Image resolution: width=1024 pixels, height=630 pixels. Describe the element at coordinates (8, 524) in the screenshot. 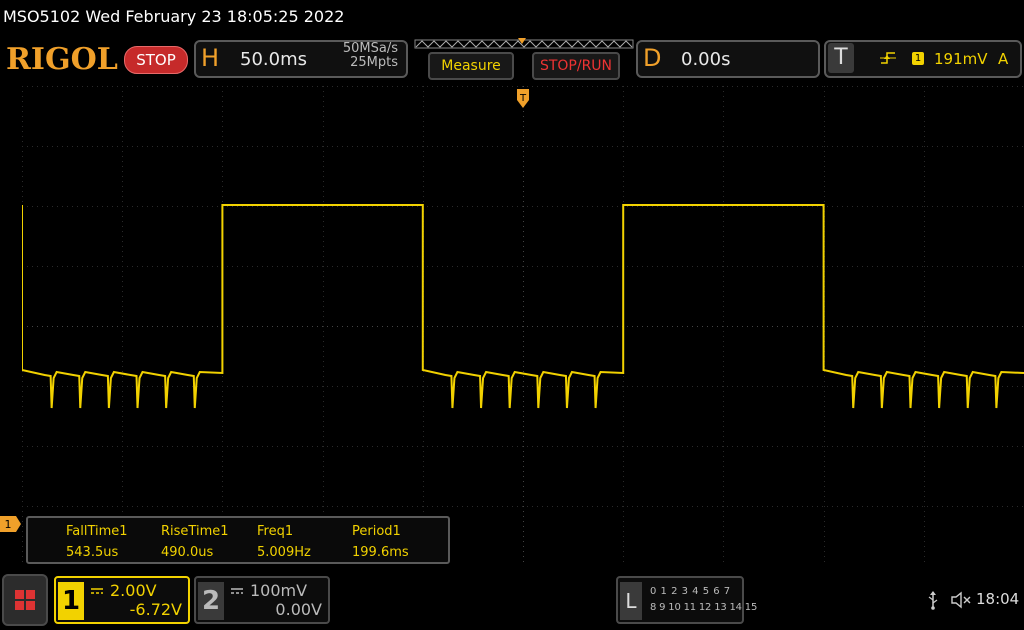

I see `svg-text: 1` at that location.